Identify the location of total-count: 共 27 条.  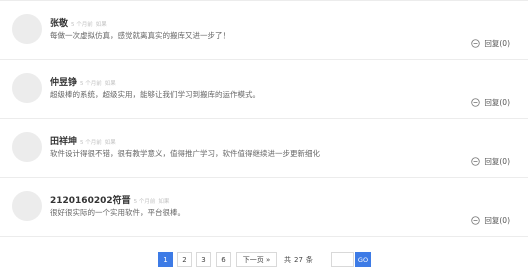
(298, 259).